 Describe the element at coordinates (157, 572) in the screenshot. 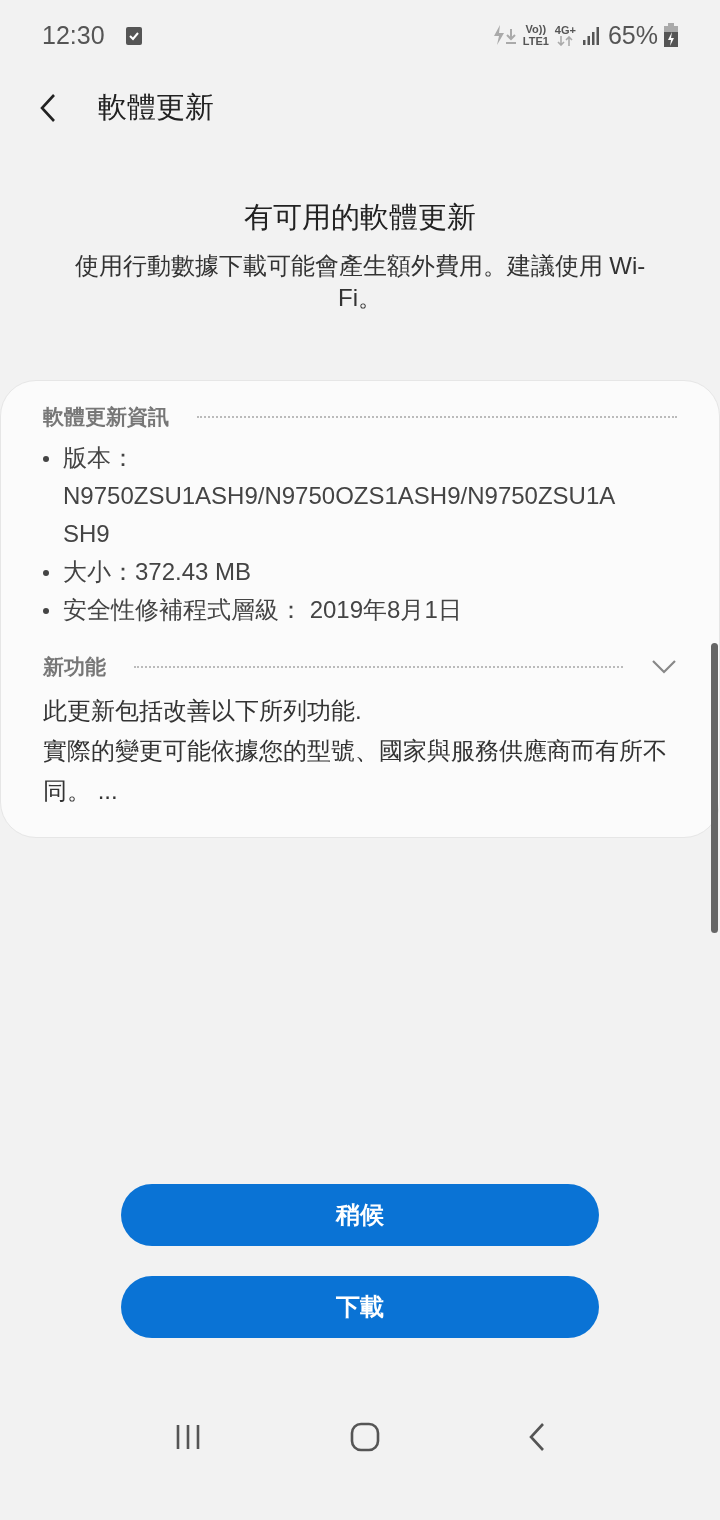

I see `info-item: 大小：372.43 MB` at that location.